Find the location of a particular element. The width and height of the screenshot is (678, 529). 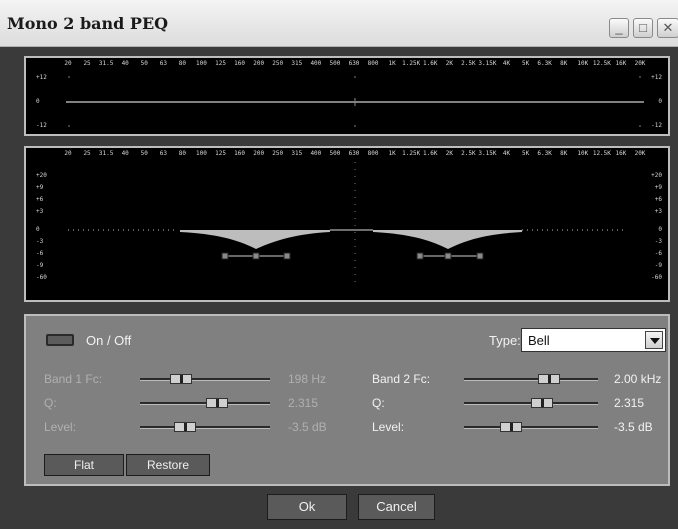

band2-level-label: Level: is located at coordinates (388, 427).